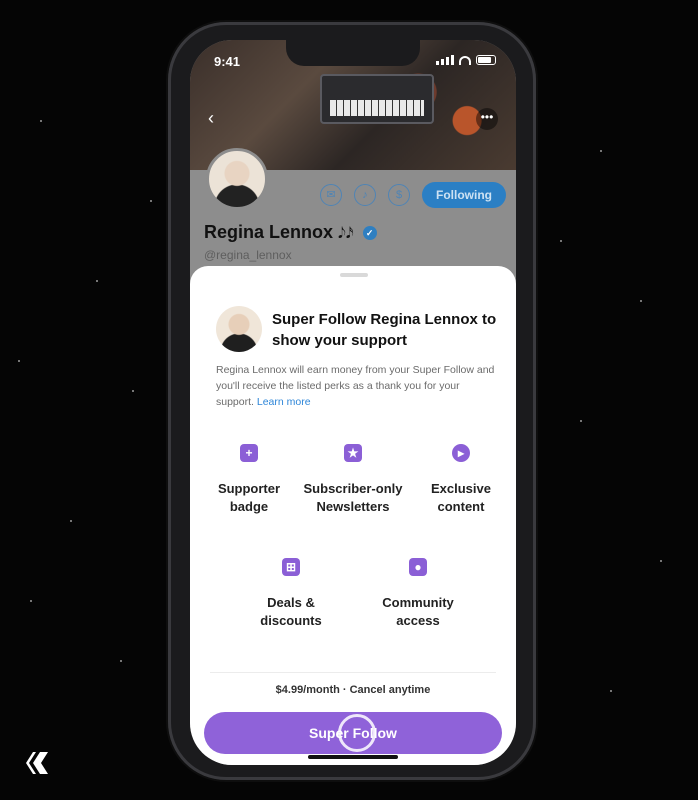 This screenshot has width=698, height=800. Describe the element at coordinates (418, 567) in the screenshot. I see `community-icon: ●` at that location.